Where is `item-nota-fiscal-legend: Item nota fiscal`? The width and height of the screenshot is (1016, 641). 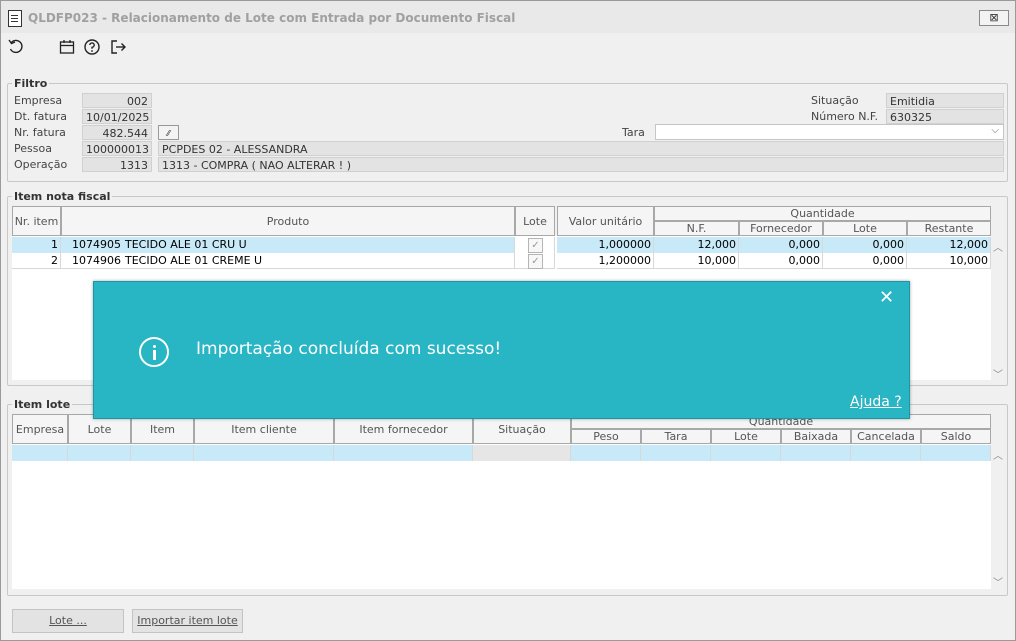 item-nota-fiscal-legend: Item nota fiscal is located at coordinates (62, 196).